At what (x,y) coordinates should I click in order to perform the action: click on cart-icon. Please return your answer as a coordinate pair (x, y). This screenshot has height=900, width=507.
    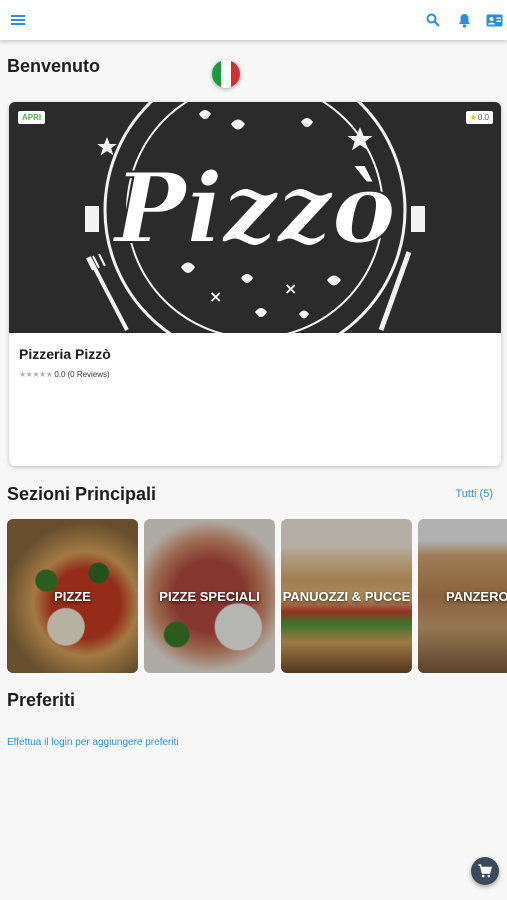
    Looking at the image, I should click on (485, 871).